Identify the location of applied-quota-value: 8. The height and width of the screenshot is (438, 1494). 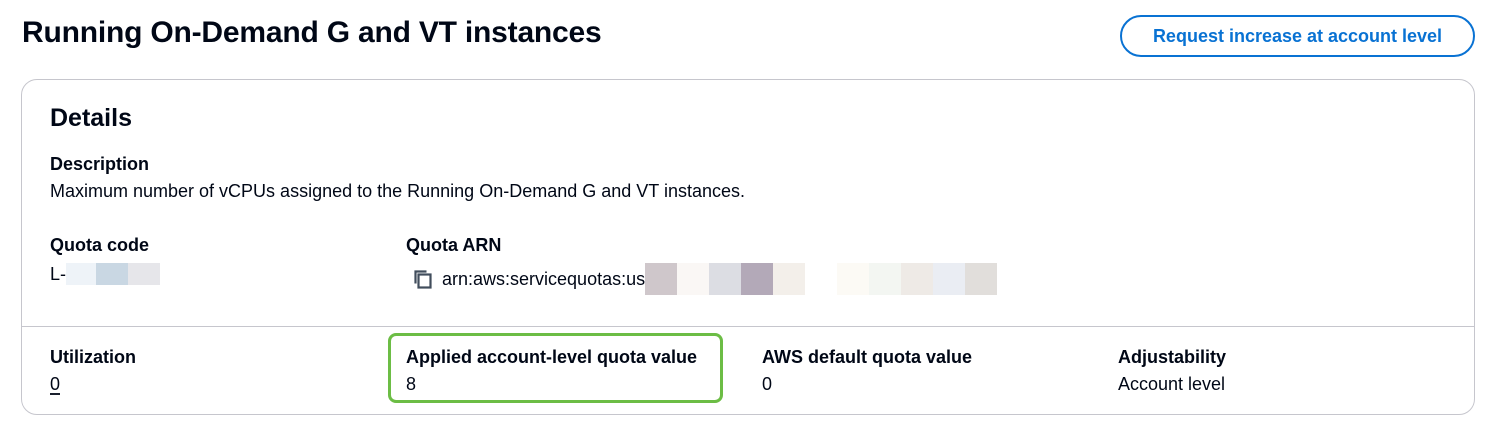
(411, 384).